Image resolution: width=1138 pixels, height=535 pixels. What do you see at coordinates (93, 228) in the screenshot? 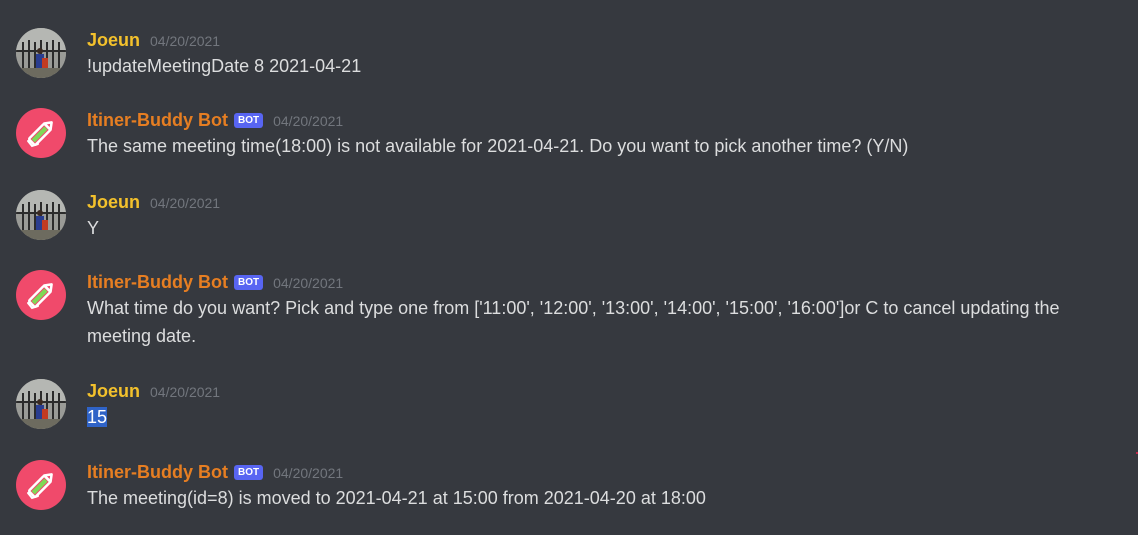
I see `message-content: Y` at bounding box center [93, 228].